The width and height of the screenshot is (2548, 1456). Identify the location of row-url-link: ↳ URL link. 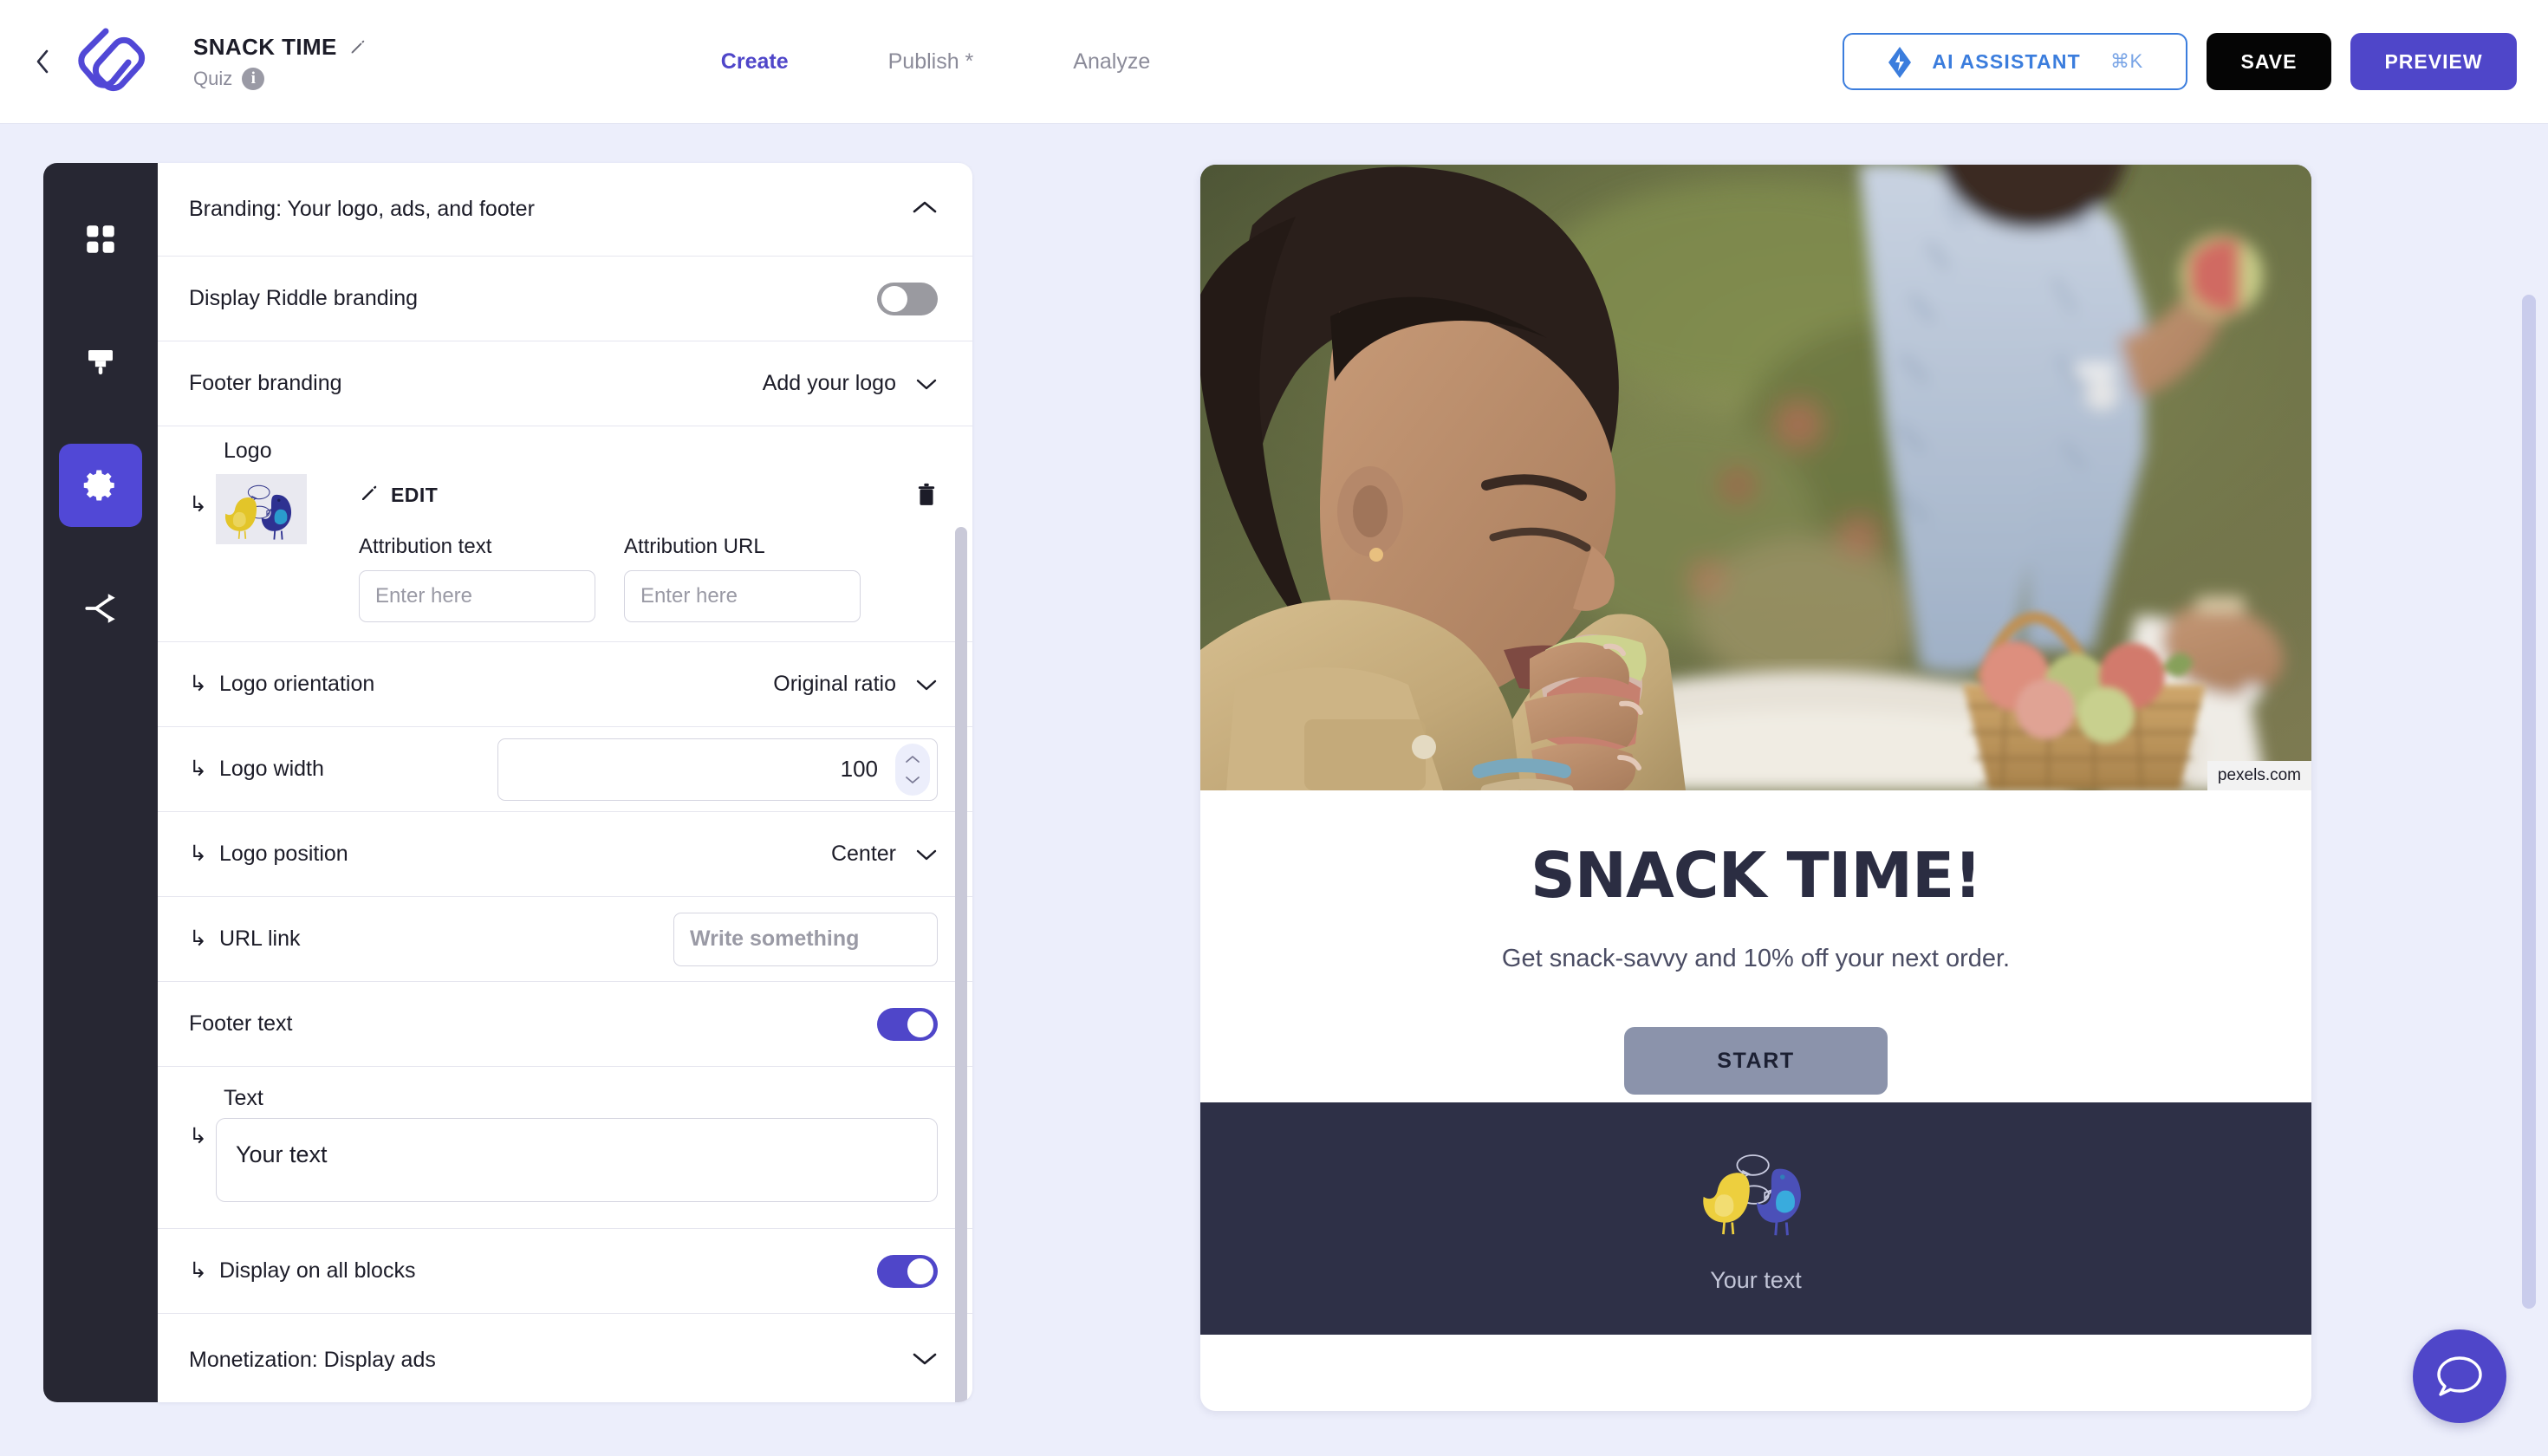
(565, 939).